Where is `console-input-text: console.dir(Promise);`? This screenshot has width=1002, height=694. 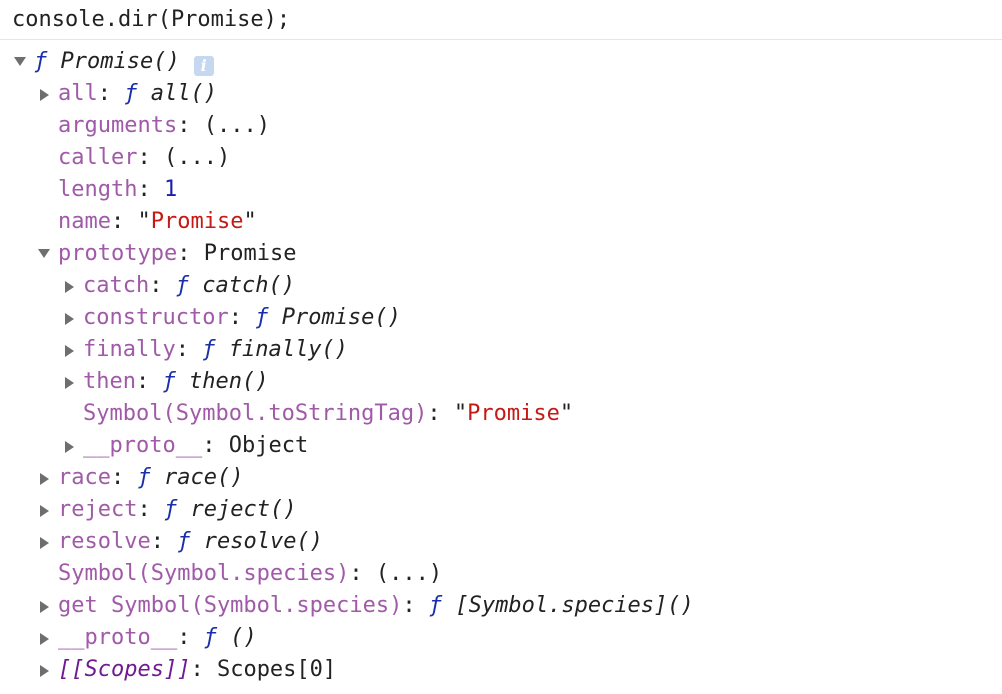
console-input-text: console.dir(Promise); is located at coordinates (151, 19).